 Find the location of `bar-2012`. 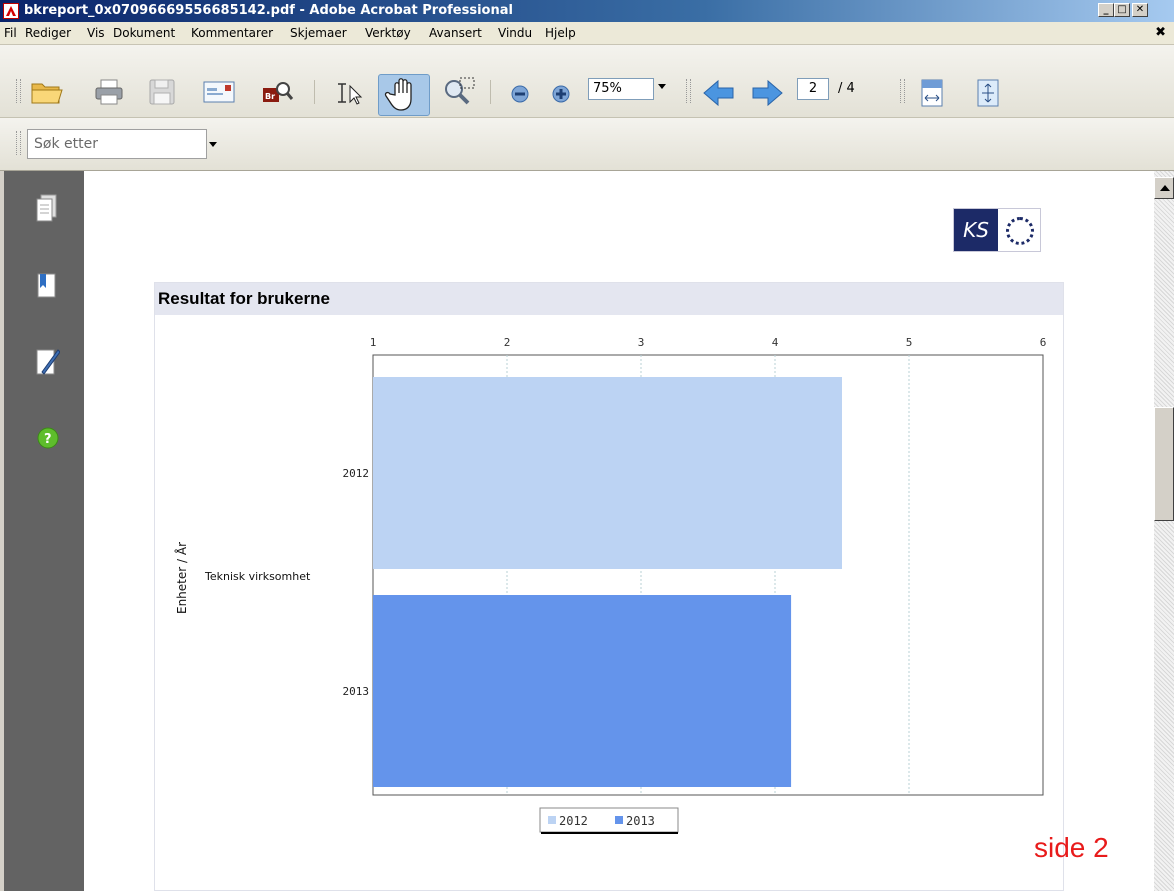

bar-2012 is located at coordinates (607, 473).